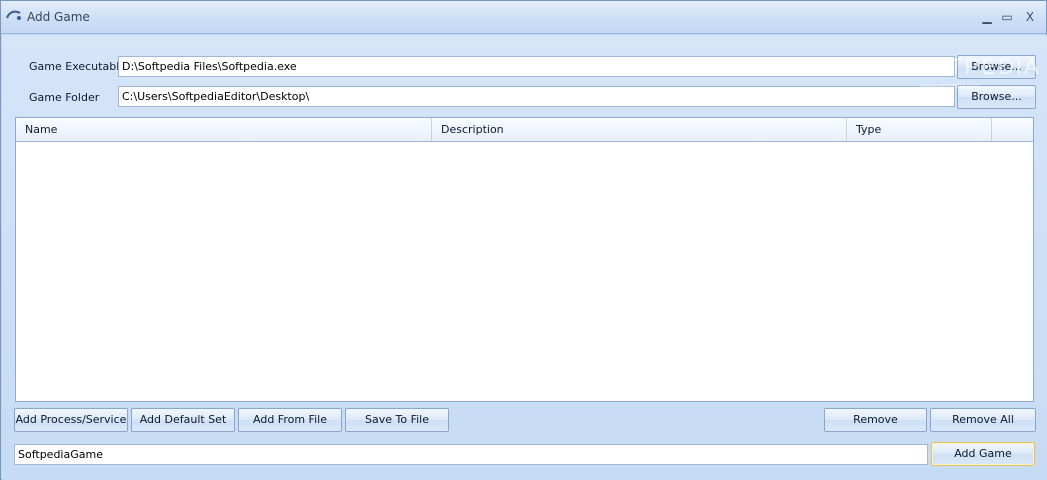  I want to click on minimize-icon: ▁, so click(987, 17).